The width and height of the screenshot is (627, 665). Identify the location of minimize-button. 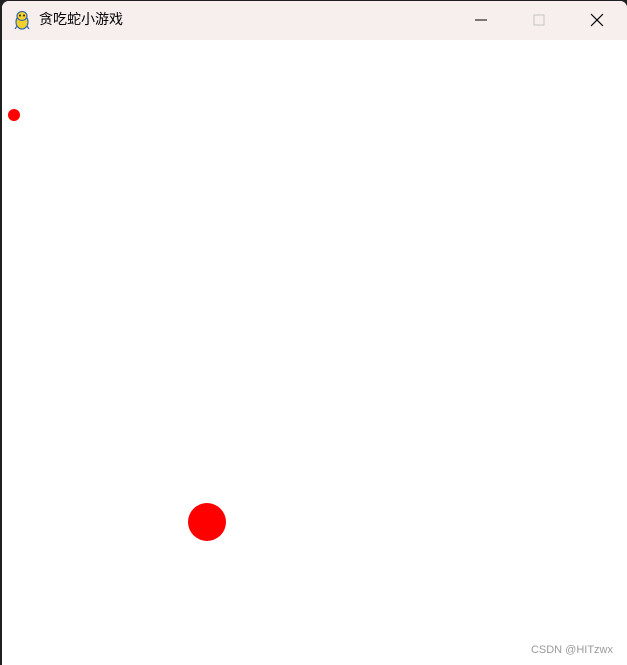
(481, 20).